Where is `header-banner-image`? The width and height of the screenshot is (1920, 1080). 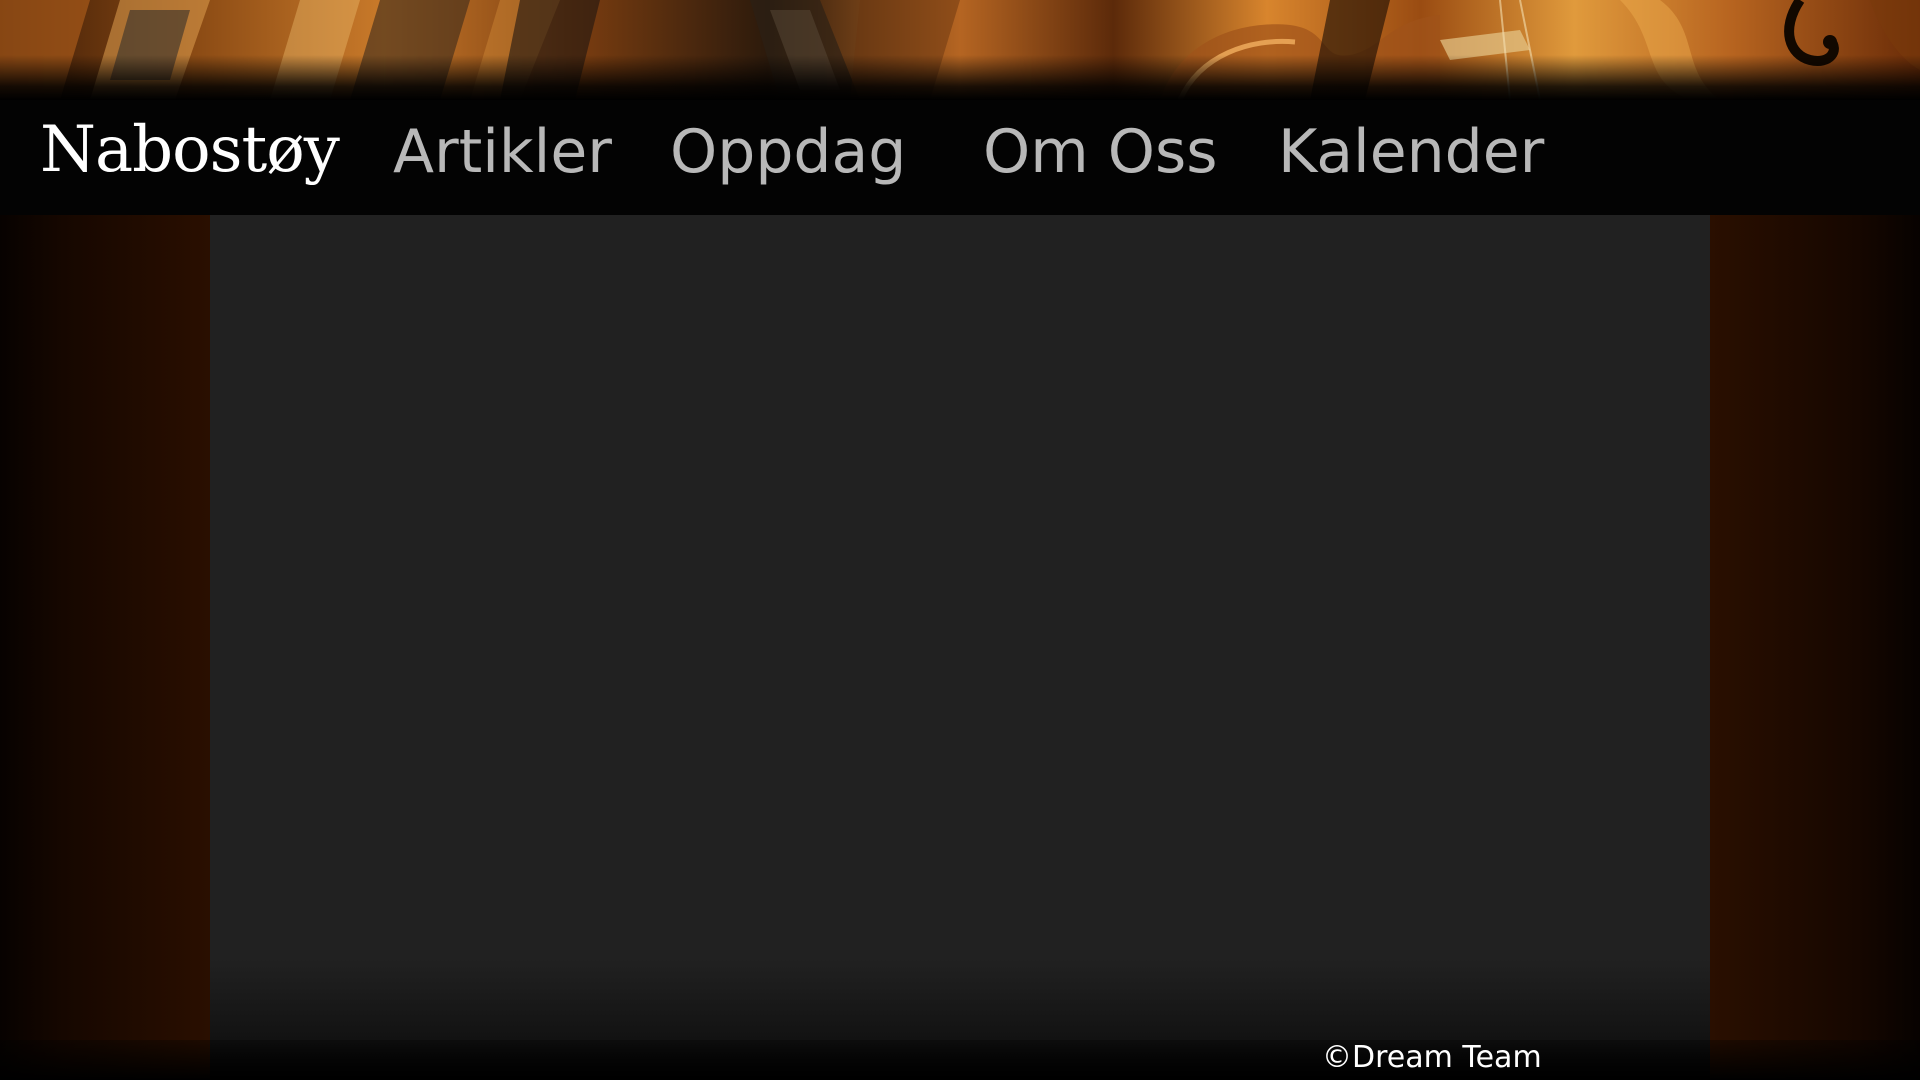 header-banner-image is located at coordinates (960, 50).